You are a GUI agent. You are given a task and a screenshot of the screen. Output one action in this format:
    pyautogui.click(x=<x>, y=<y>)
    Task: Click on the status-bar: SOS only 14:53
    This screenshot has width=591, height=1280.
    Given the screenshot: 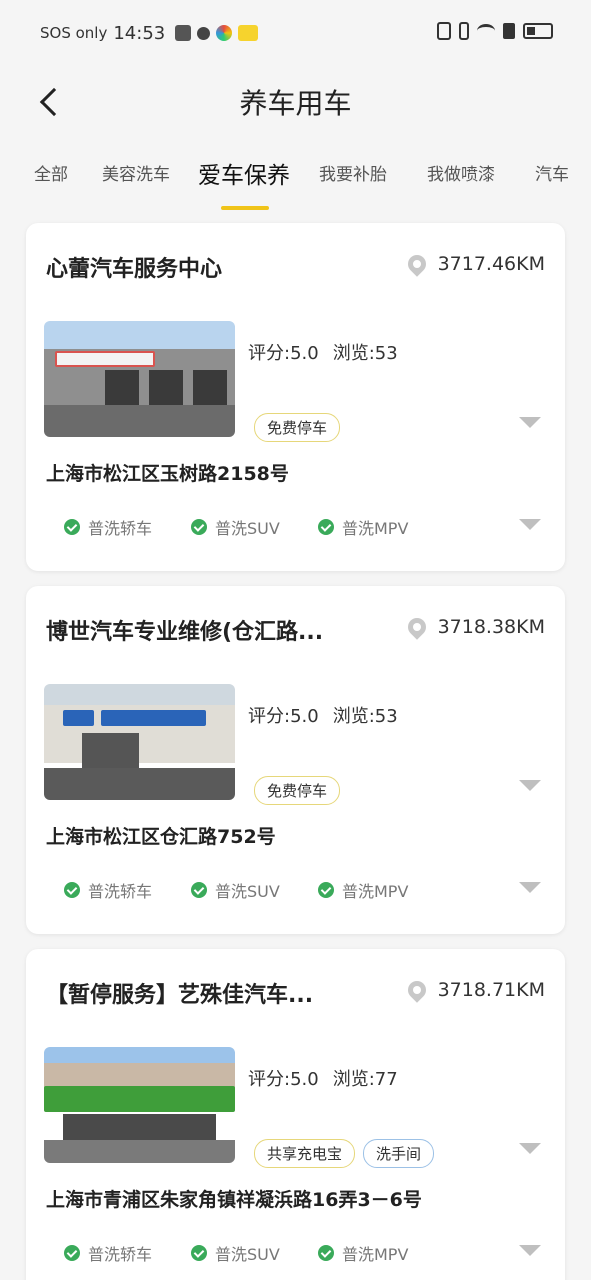 What is the action you would take?
    pyautogui.click(x=295, y=33)
    